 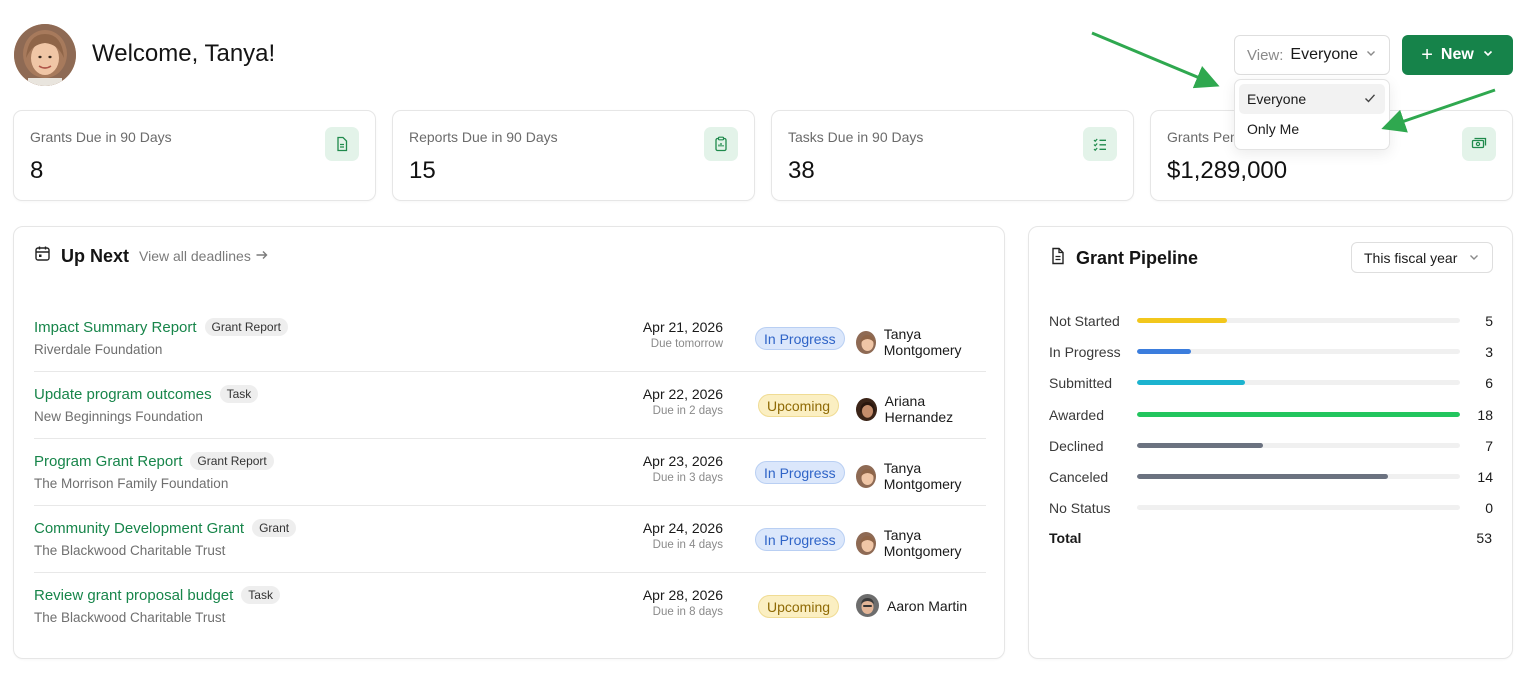 What do you see at coordinates (37, 170) in the screenshot?
I see `stat-value: 8` at bounding box center [37, 170].